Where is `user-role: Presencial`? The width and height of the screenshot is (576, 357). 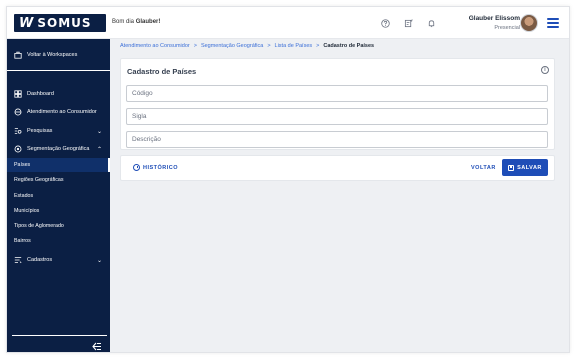
user-role: Presencial is located at coordinates (507, 28).